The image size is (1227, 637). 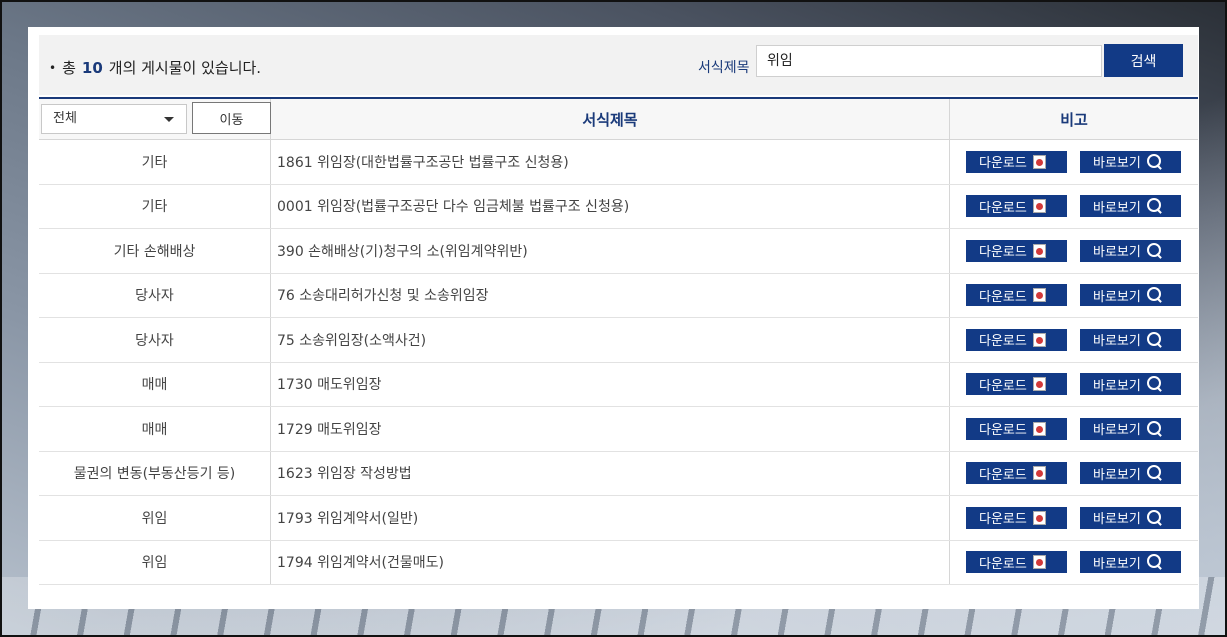 What do you see at coordinates (155, 251) in the screenshot?
I see `row-category: 기타 손해배상` at bounding box center [155, 251].